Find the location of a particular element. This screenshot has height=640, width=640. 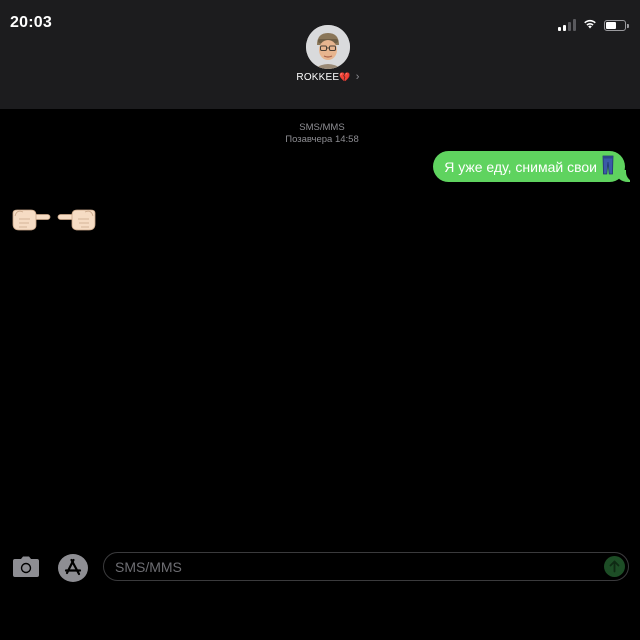

contact-name-button: ROKKEE💔 › is located at coordinates (320, 77).